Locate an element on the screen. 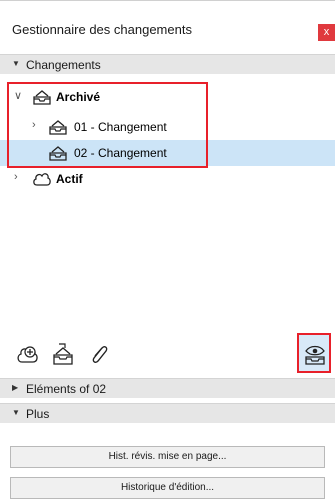 Image resolution: width=335 pixels, height=504 pixels. tree-item-active: › Actif is located at coordinates (167, 179).